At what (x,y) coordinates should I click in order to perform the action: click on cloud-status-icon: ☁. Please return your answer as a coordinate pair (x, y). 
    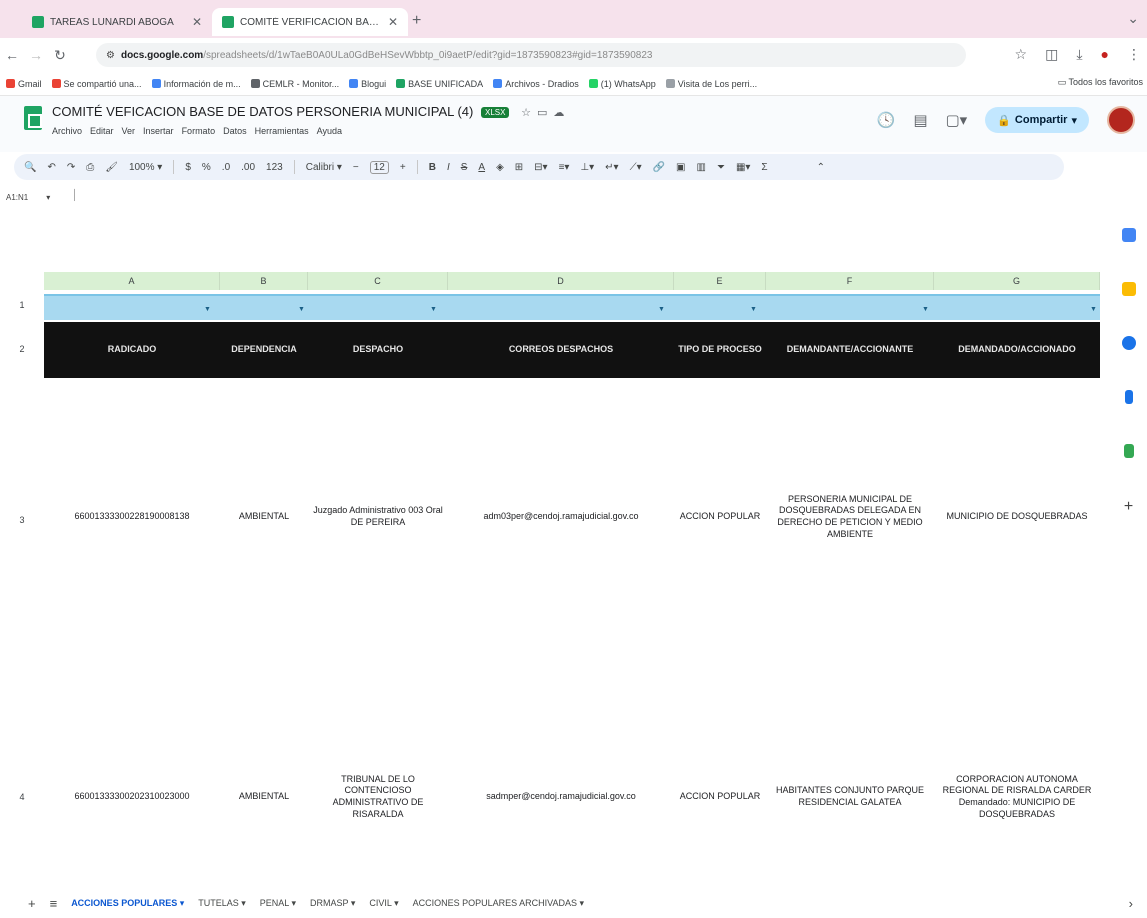
    Looking at the image, I should click on (561, 113).